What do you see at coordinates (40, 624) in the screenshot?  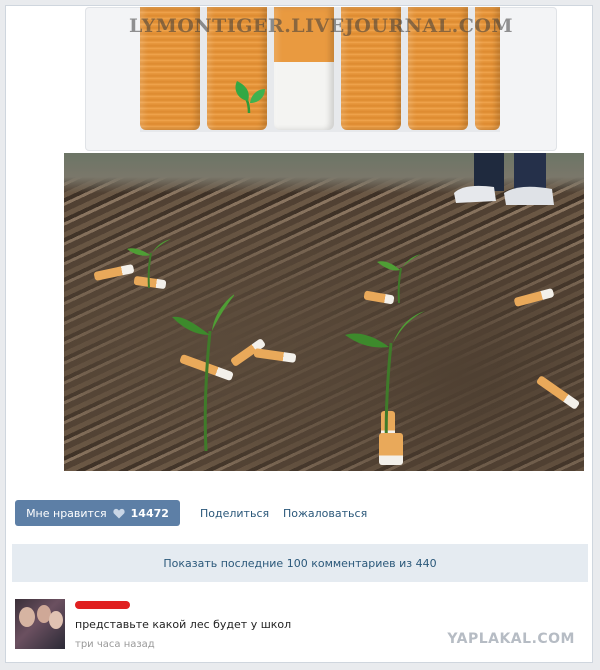 I see `avatar` at bounding box center [40, 624].